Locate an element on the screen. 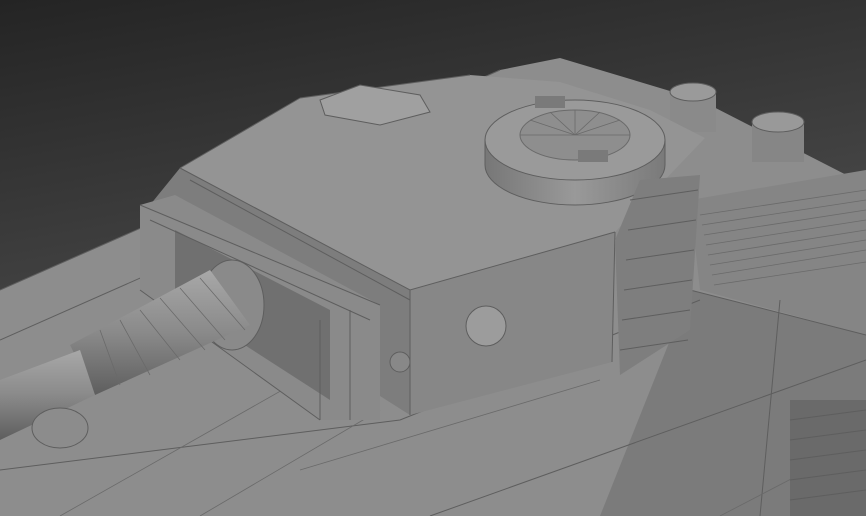  pistol-port is located at coordinates (486, 326).